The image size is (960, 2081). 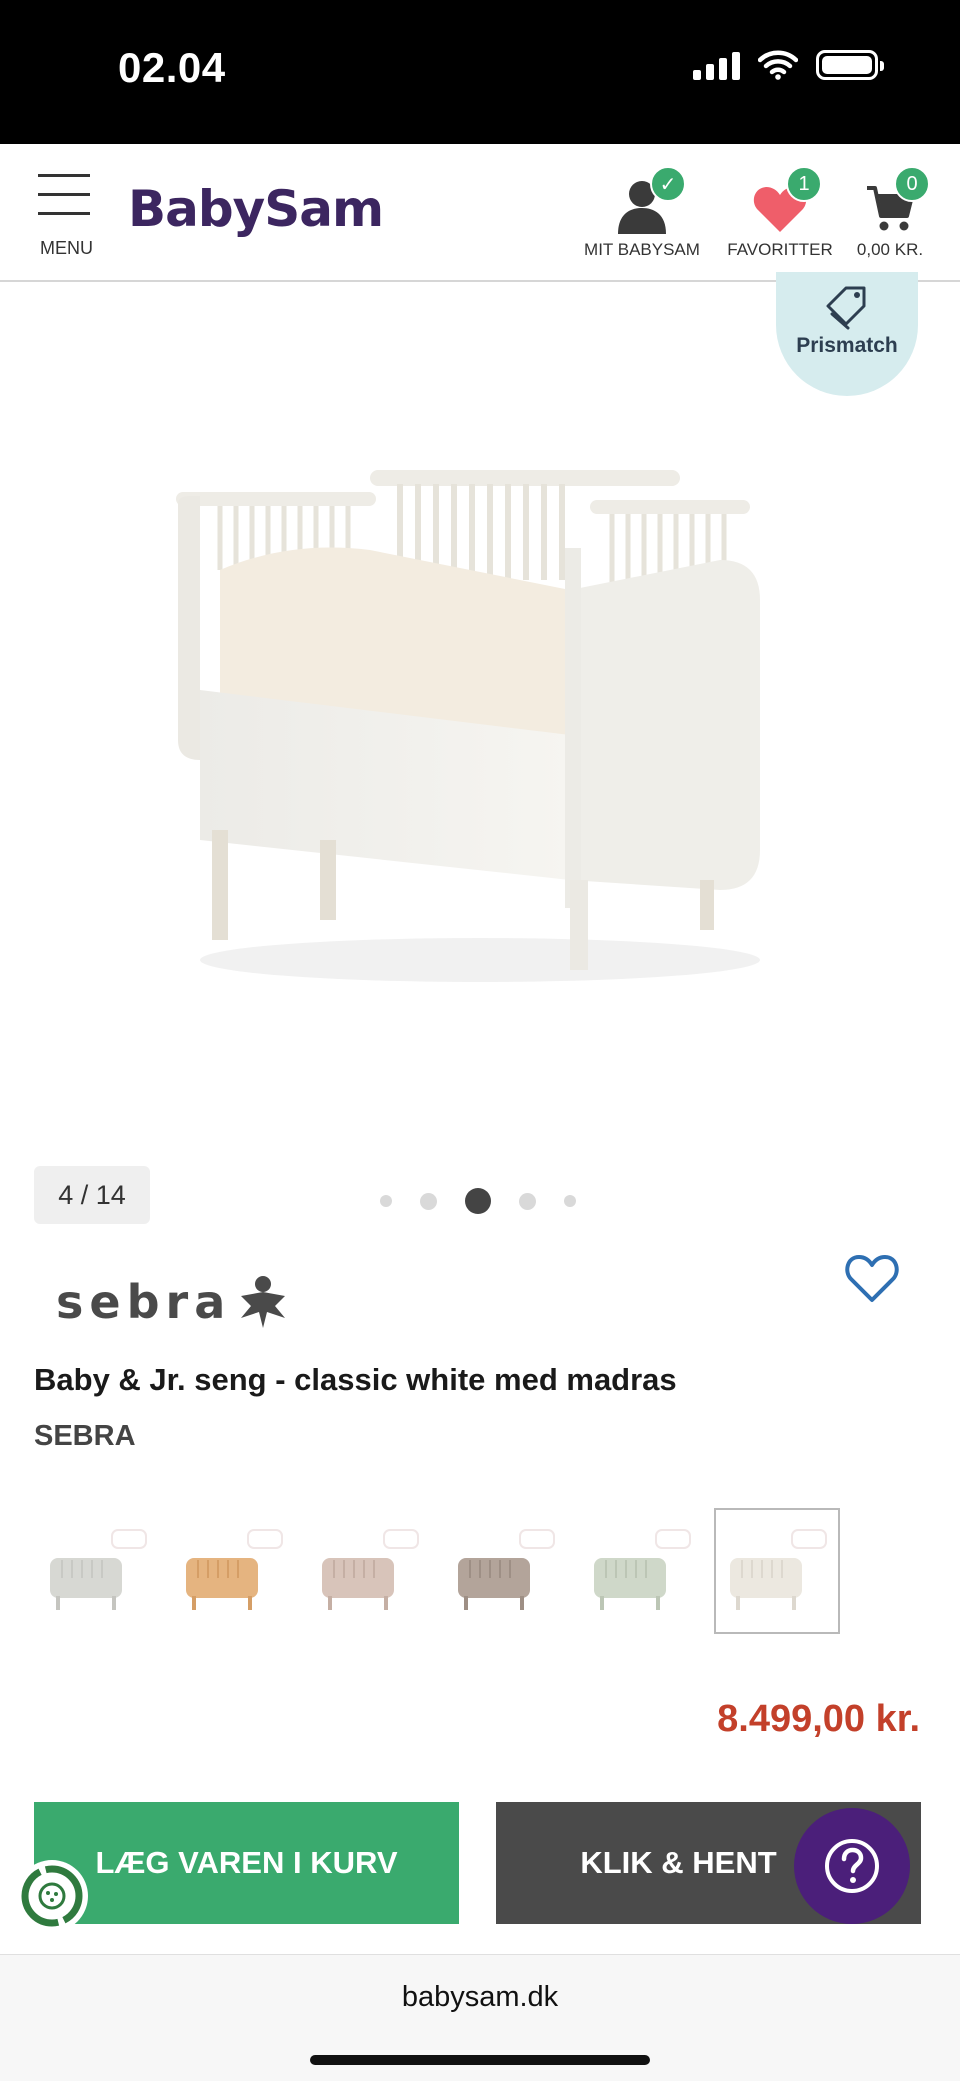 I want to click on help-button, so click(x=852, y=1866).